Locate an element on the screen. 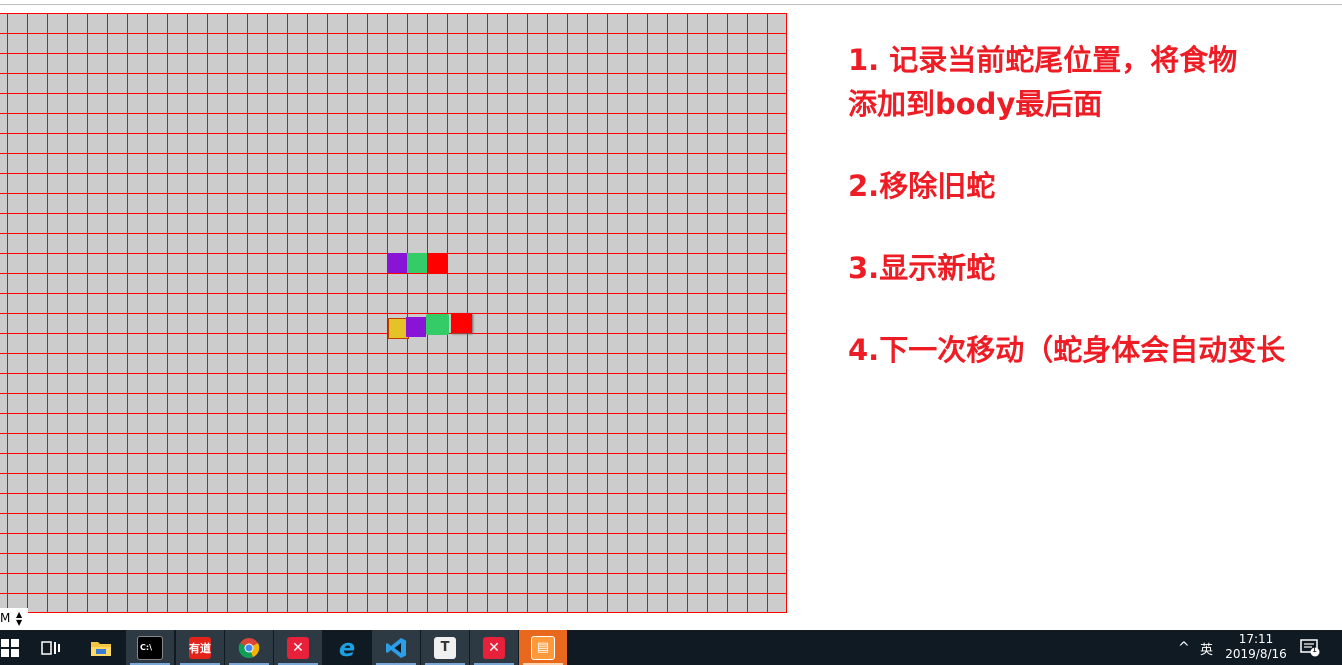 This screenshot has width=1342, height=665. step-4: 4.下一次移动（蛇身体会自动变长 is located at coordinates (1067, 350).